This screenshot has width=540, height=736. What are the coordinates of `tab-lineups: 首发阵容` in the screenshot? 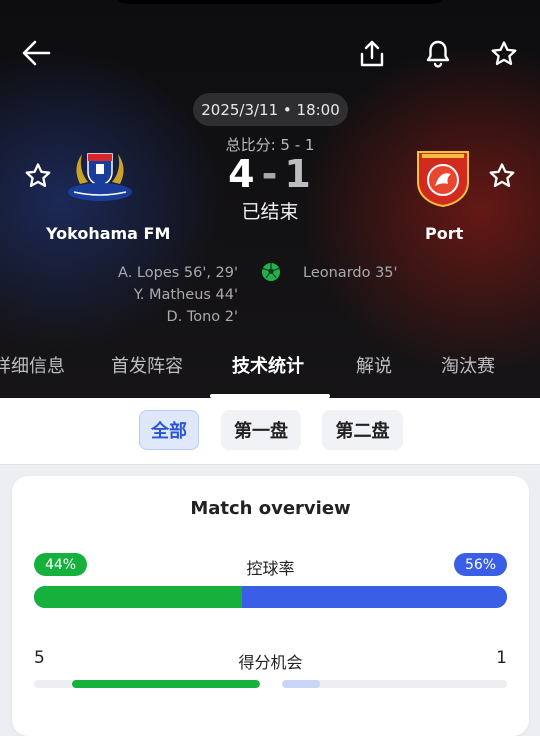 It's located at (147, 365).